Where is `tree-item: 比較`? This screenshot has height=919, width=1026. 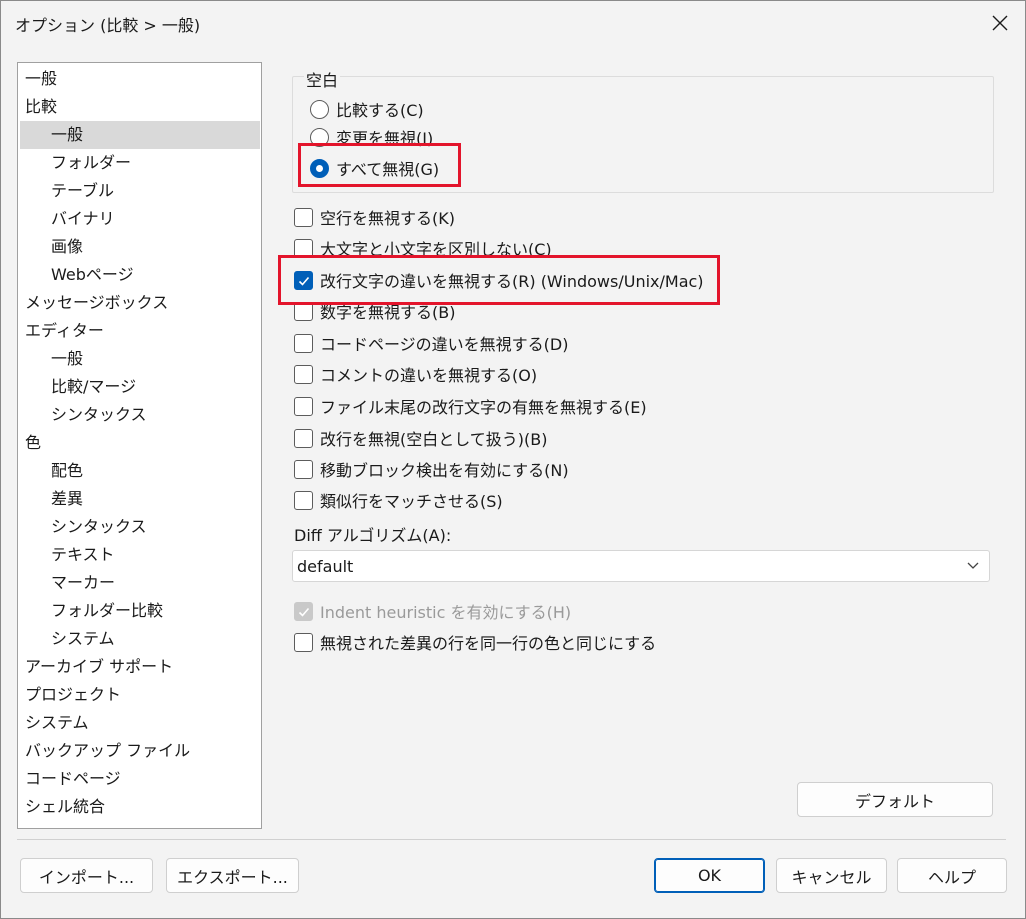 tree-item: 比較 is located at coordinates (37, 107).